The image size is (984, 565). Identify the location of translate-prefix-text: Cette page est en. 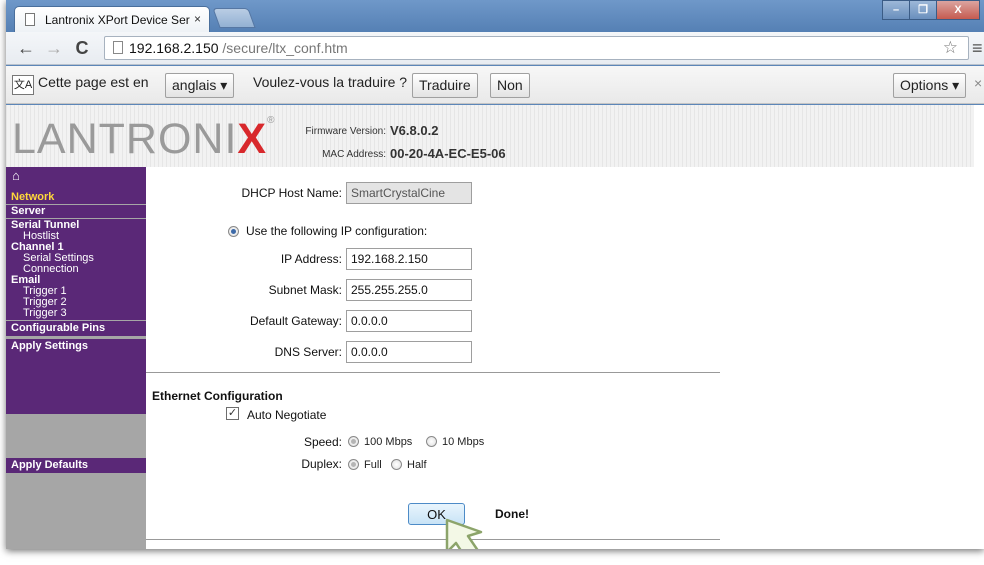
(93, 82).